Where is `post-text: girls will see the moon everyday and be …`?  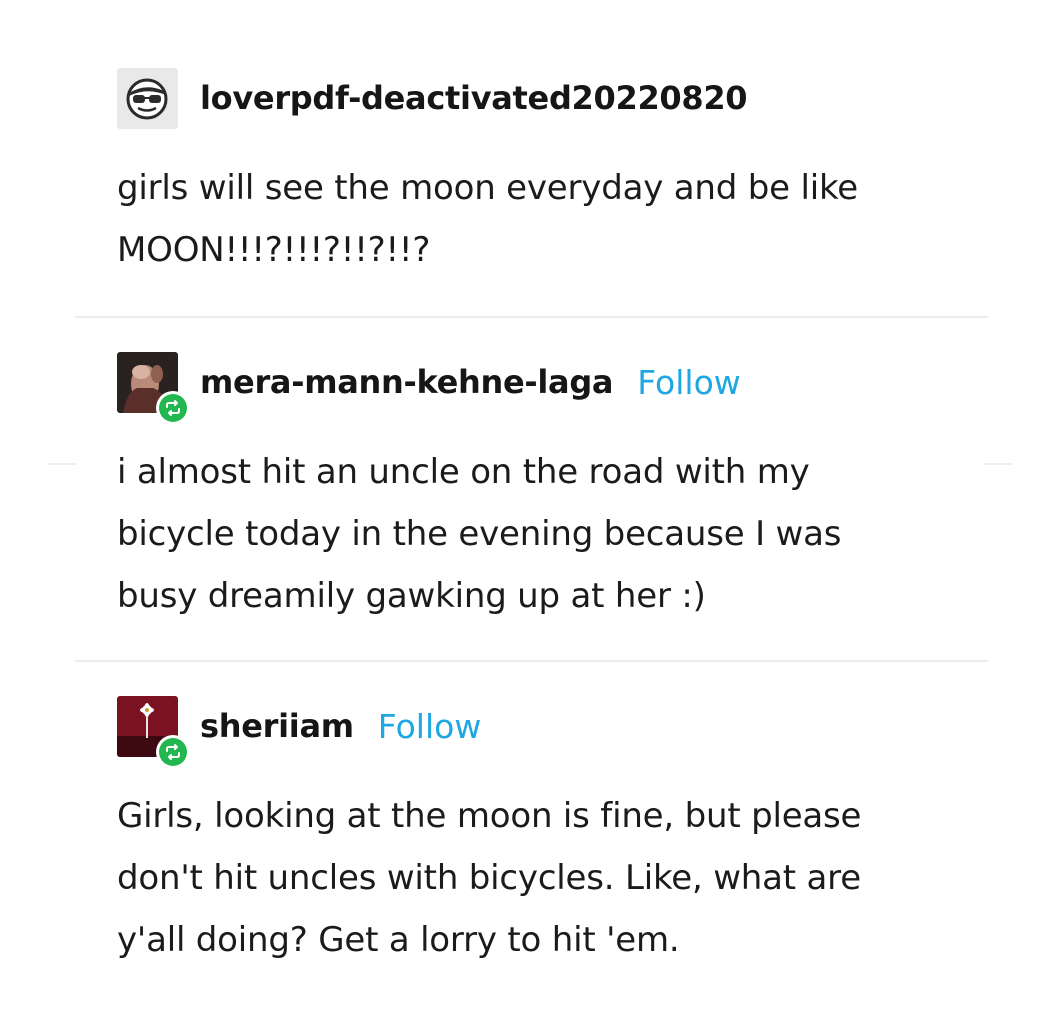
post-text: girls will see the moon everyday and be … is located at coordinates (557, 219).